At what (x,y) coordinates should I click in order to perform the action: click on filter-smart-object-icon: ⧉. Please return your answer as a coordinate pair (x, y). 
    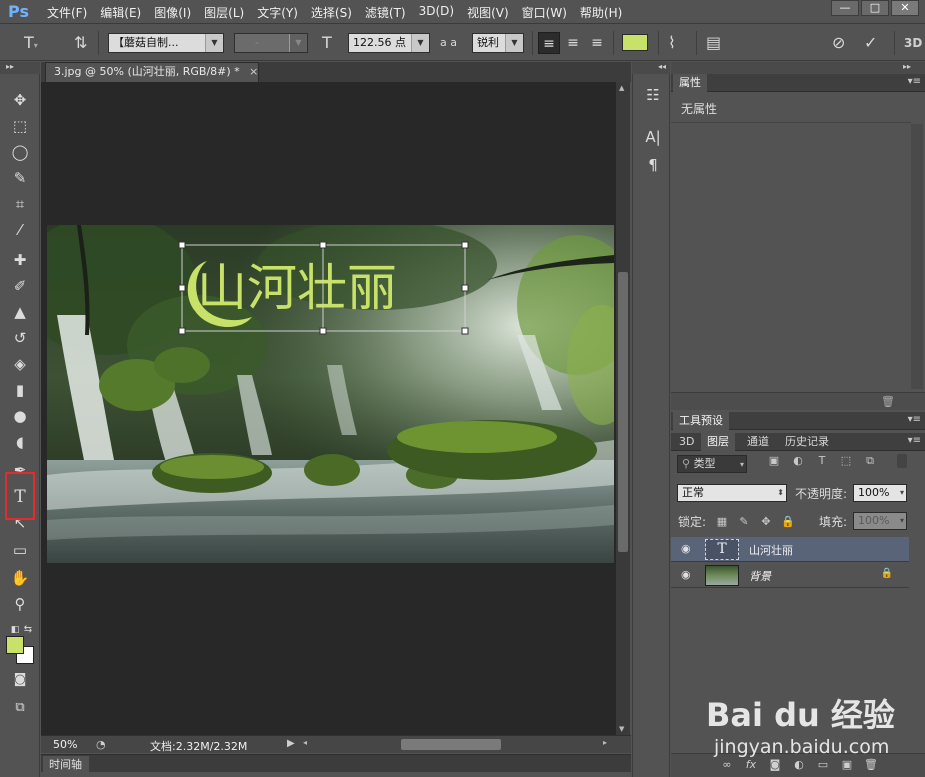
    Looking at the image, I should click on (870, 461).